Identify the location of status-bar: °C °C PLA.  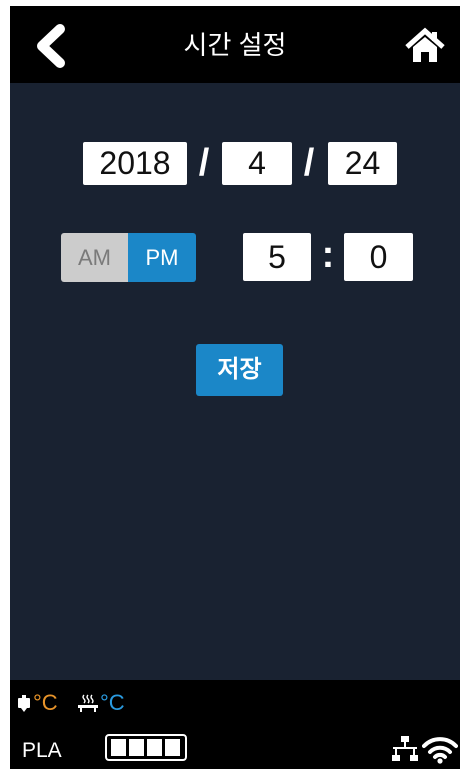
(235, 724).